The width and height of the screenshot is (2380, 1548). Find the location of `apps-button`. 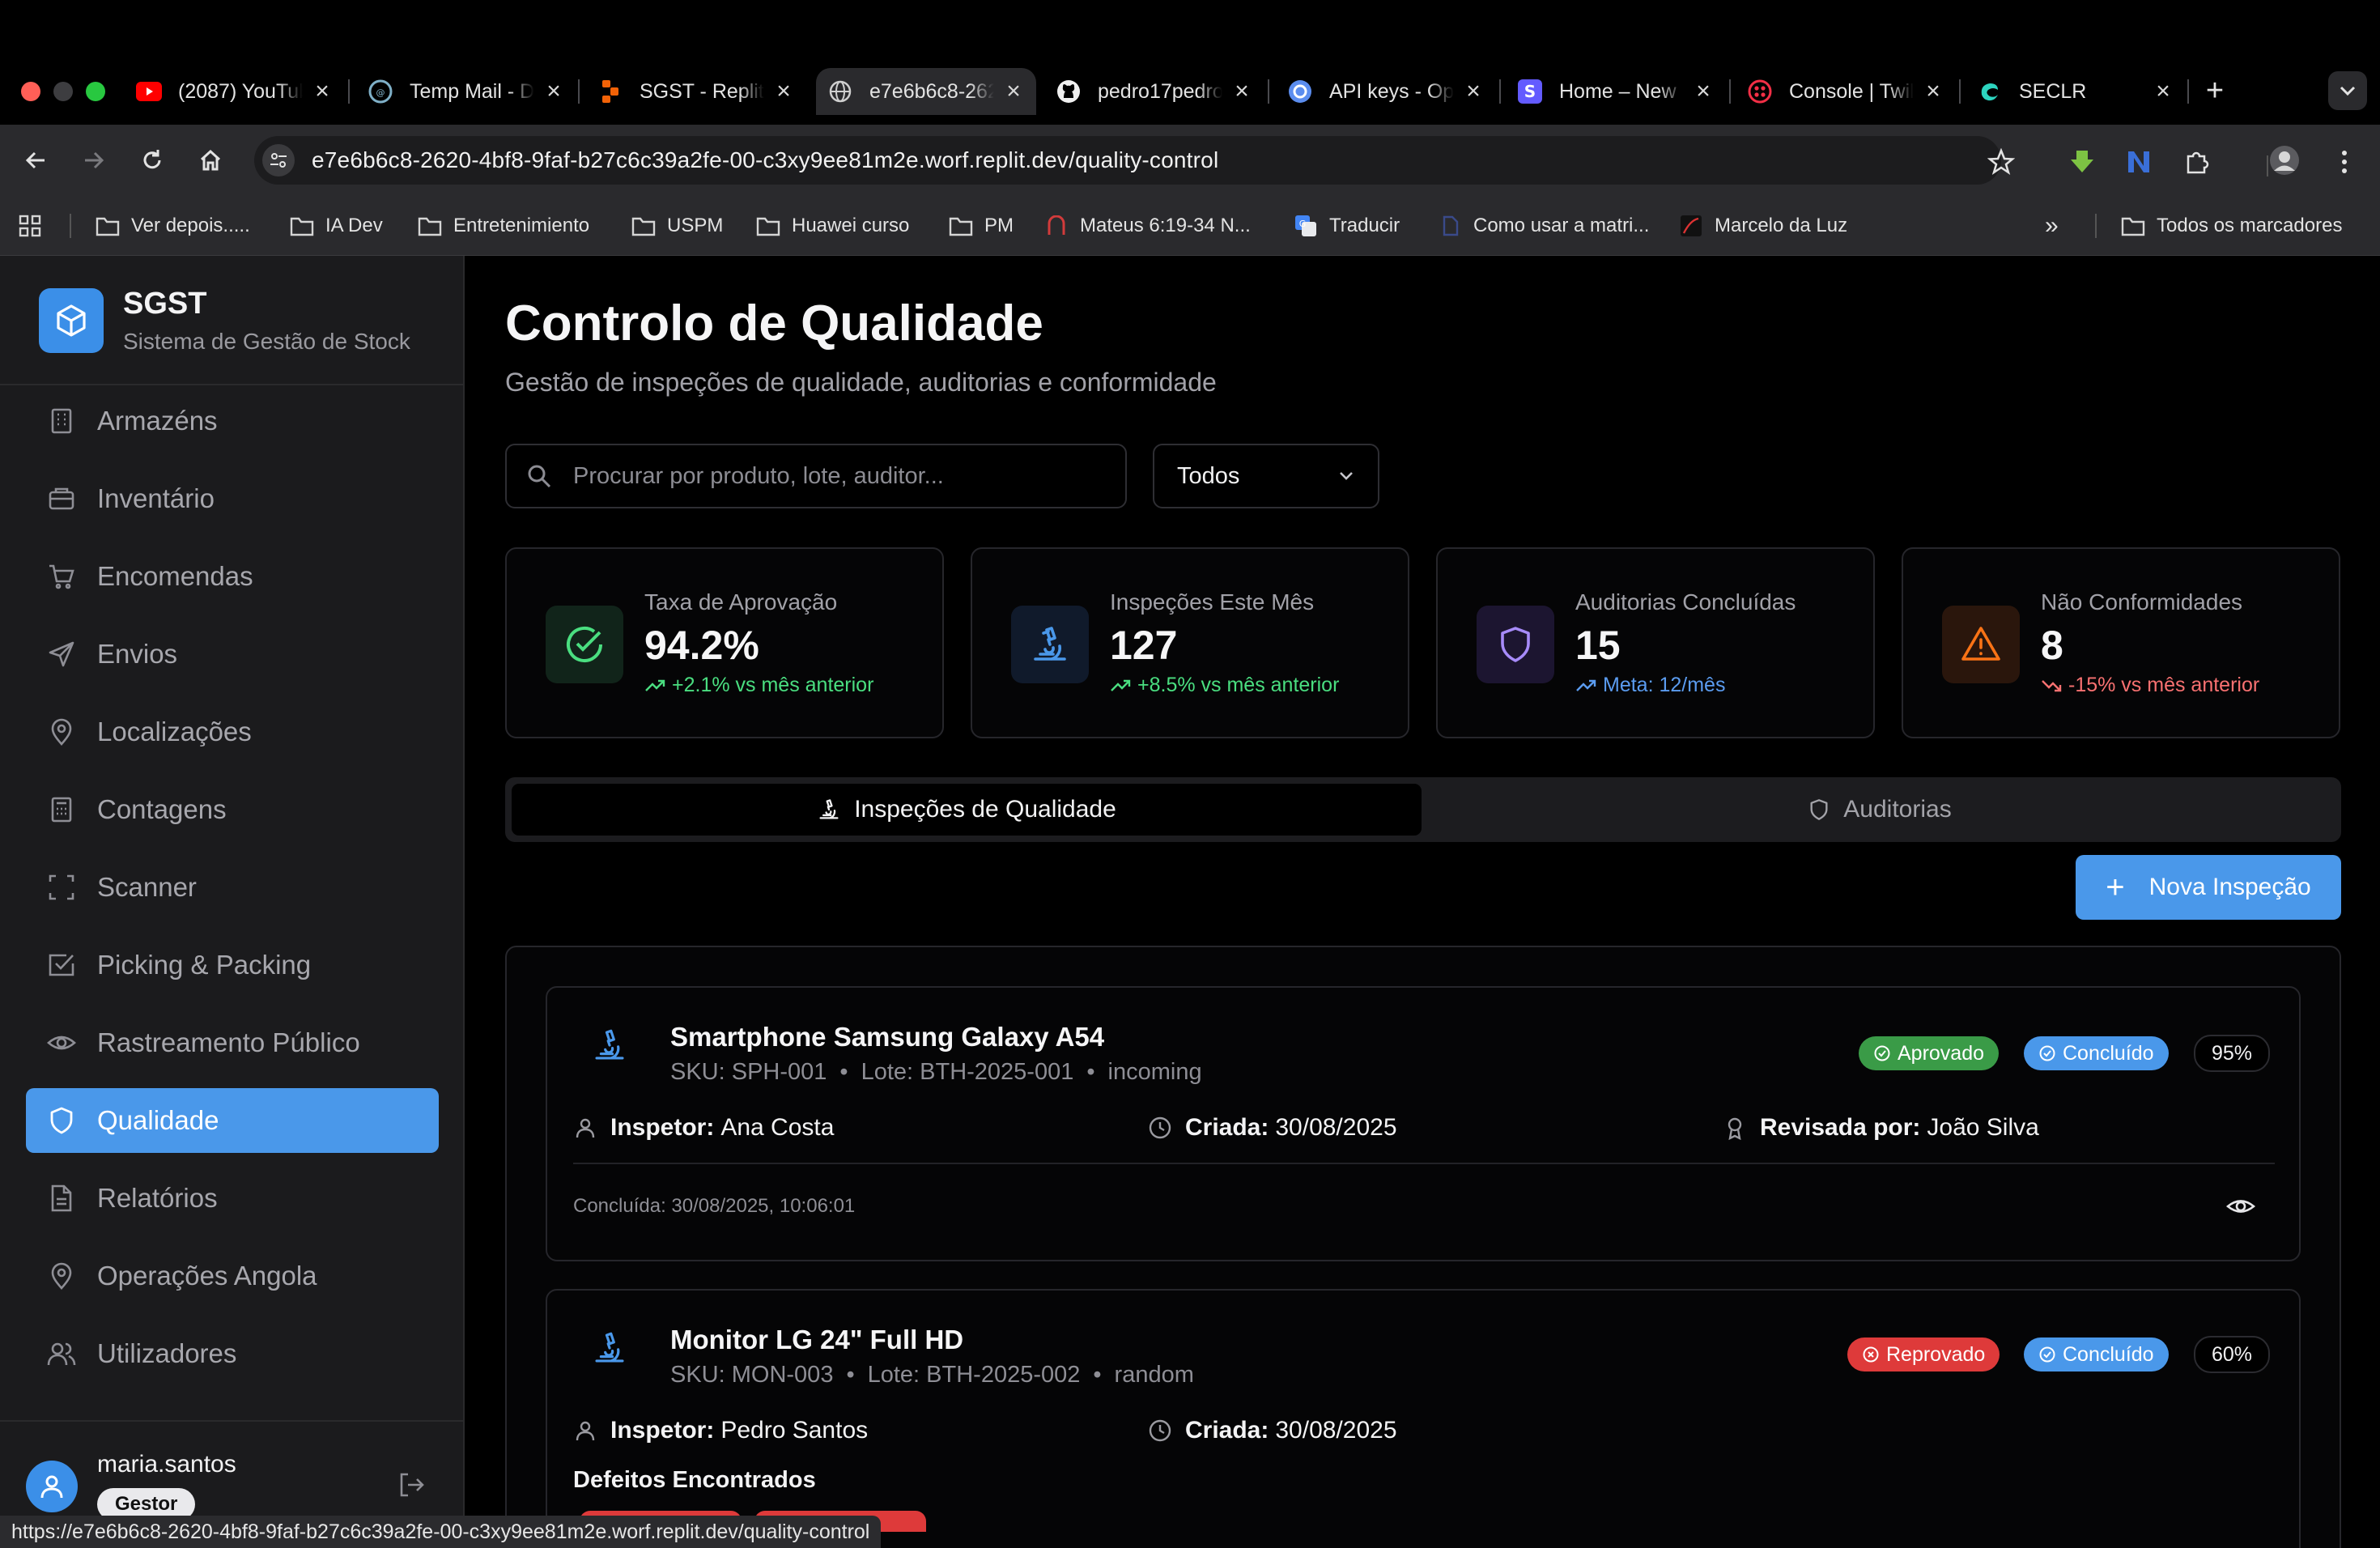

apps-button is located at coordinates (30, 226).